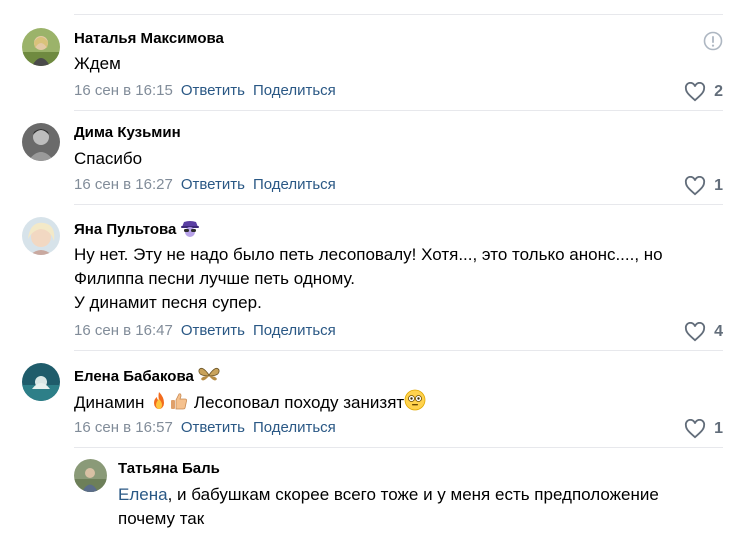 The image size is (743, 539). Describe the element at coordinates (161, 518) in the screenshot. I see `comment-text-line: почему так` at that location.